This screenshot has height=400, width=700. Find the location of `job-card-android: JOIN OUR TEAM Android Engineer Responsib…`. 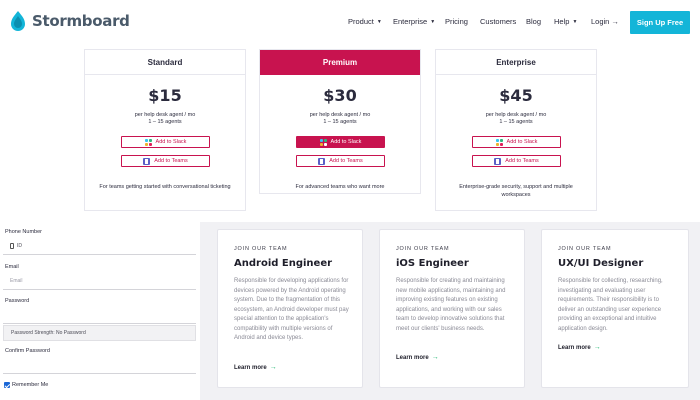

job-card-android: JOIN OUR TEAM Android Engineer Responsib… is located at coordinates (290, 308).